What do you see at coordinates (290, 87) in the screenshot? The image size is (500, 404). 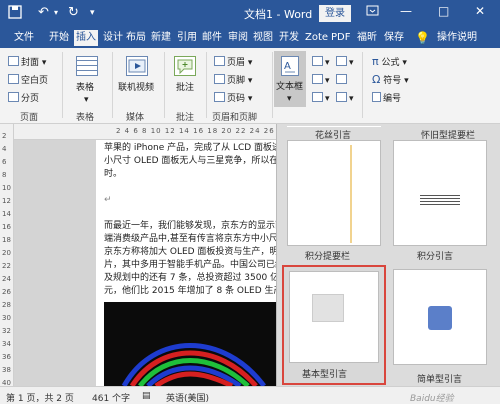 I see `textbox-label: 文本框` at bounding box center [290, 87].